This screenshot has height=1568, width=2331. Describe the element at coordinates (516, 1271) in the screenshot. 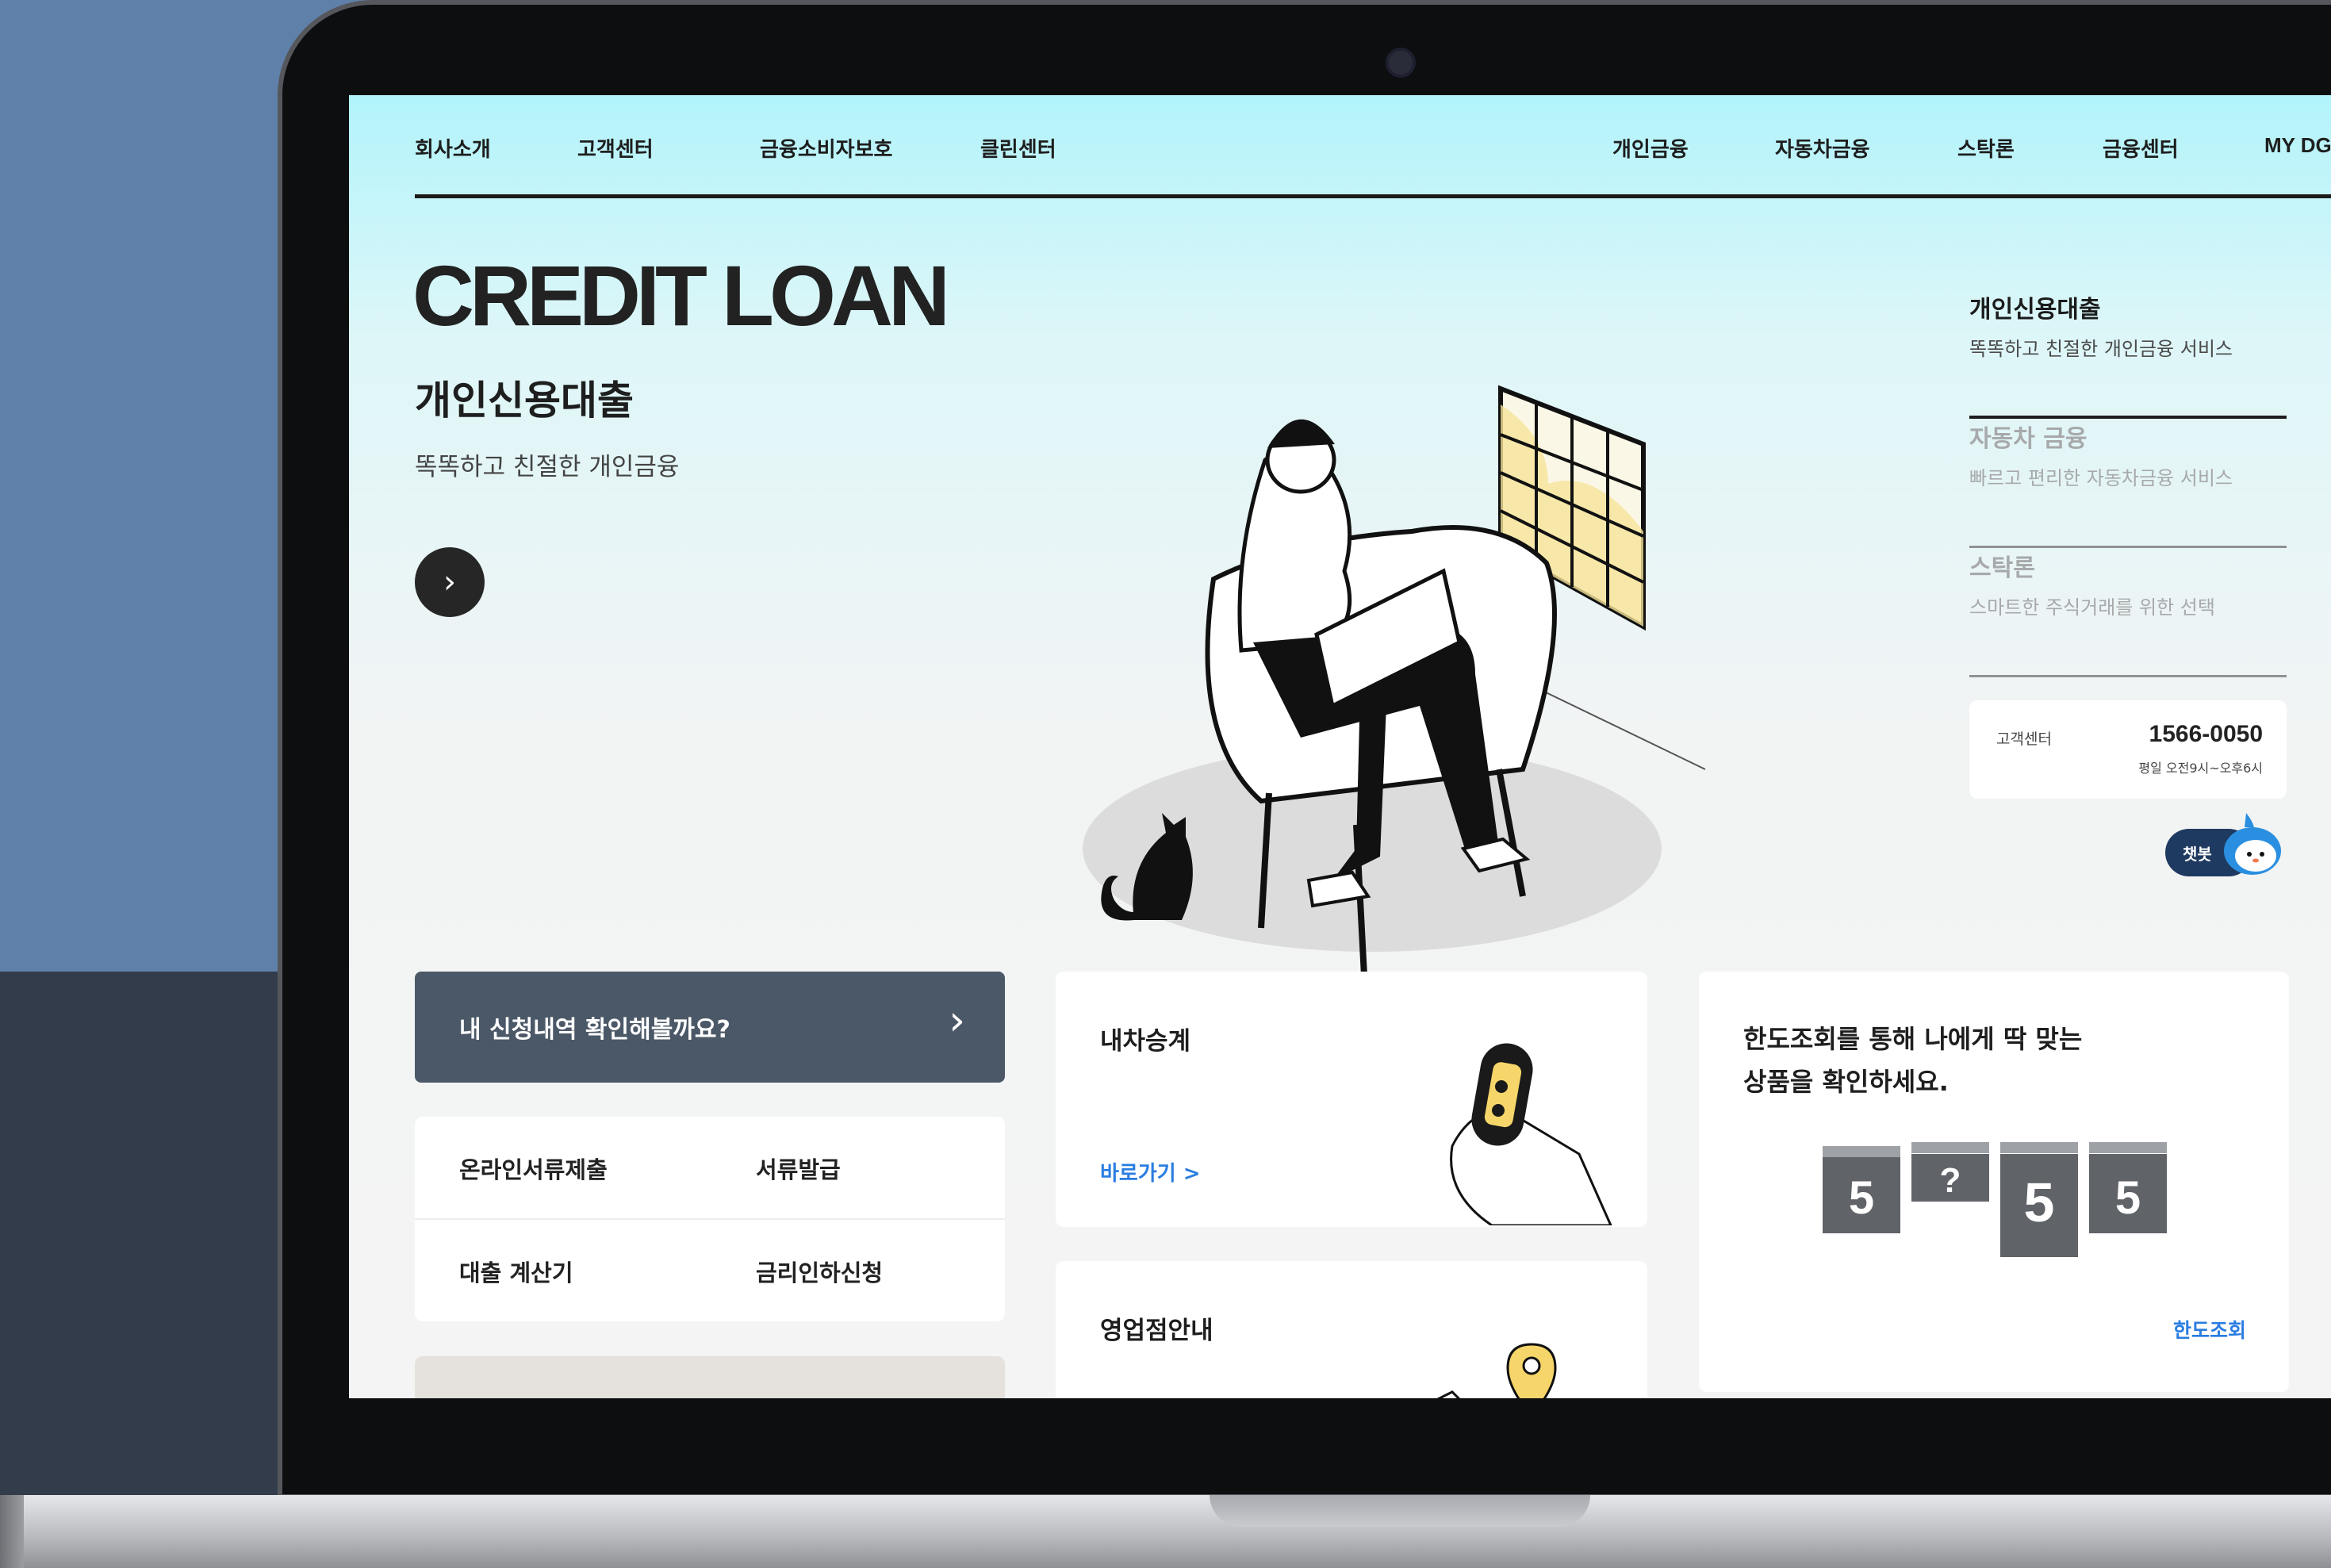

I see `link-loan-calculator: 대출 계산기` at that location.